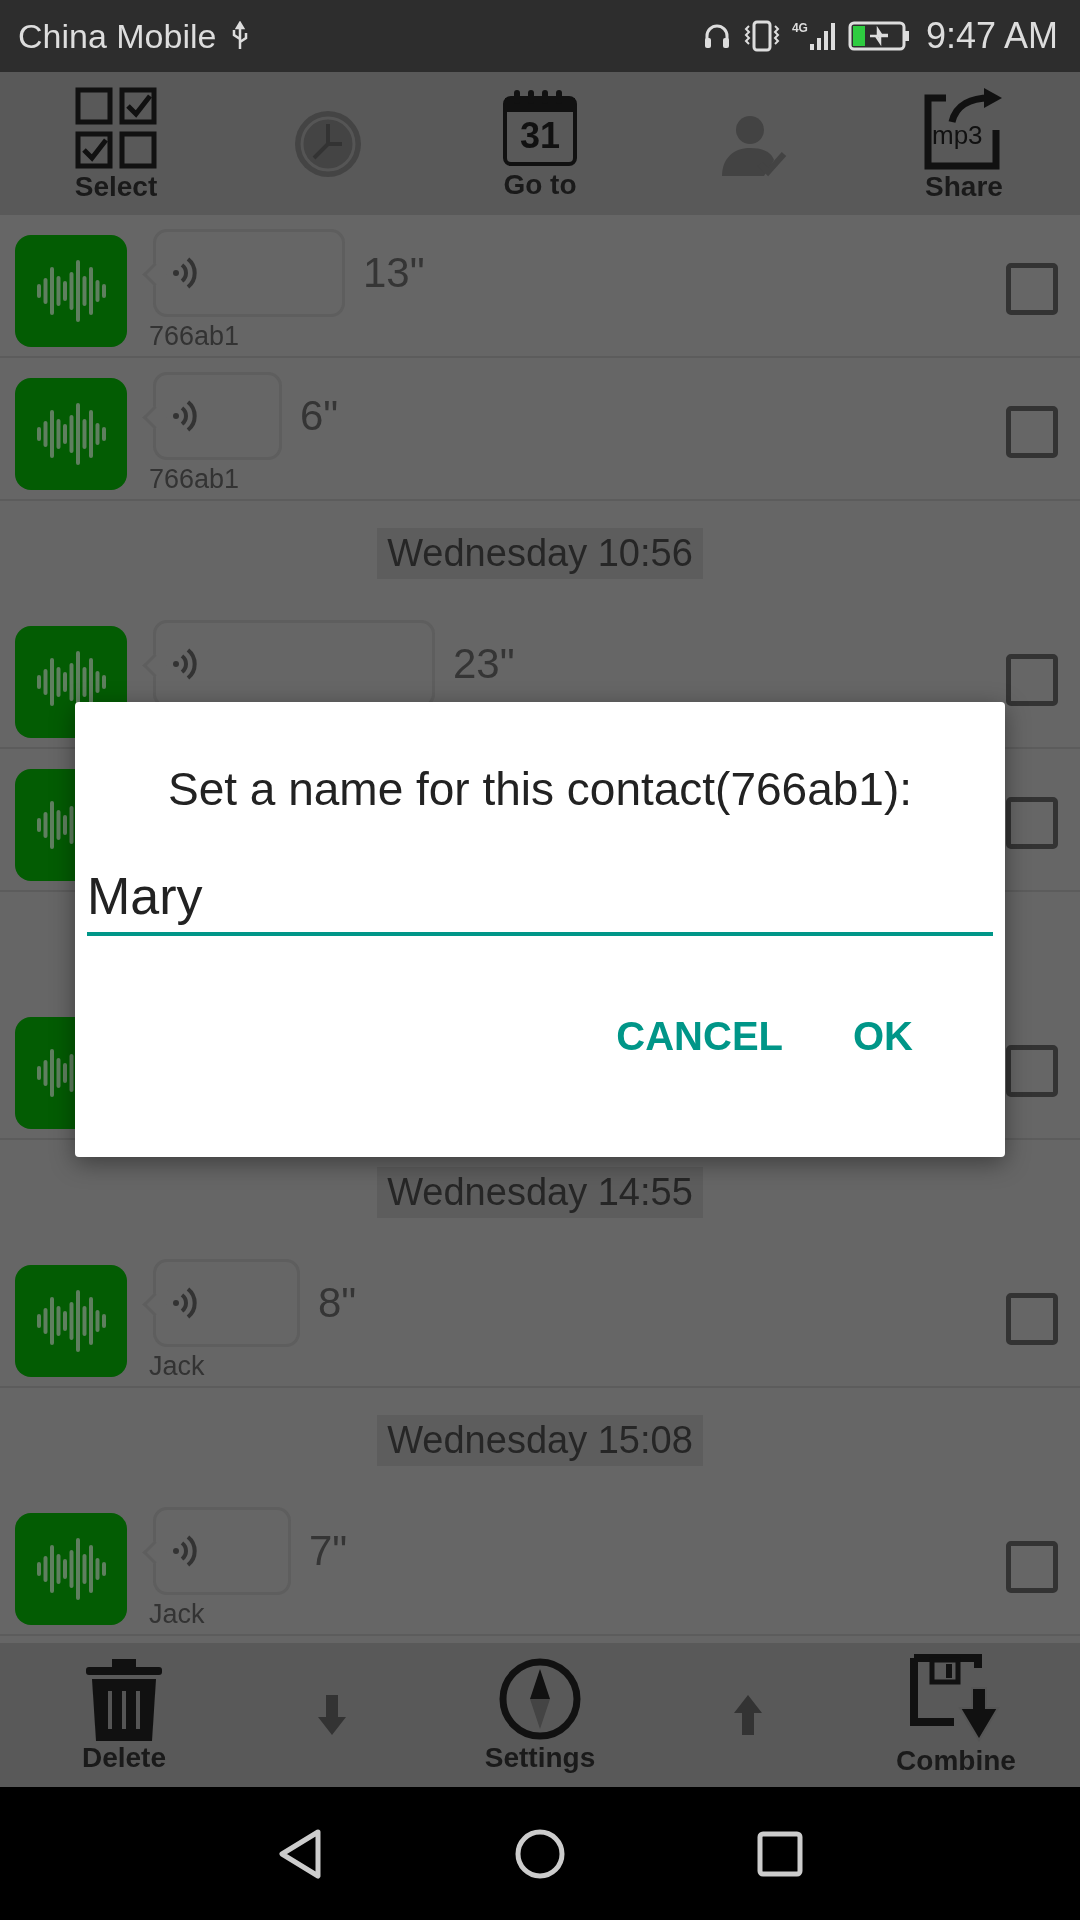 This screenshot has height=1920, width=1080. What do you see at coordinates (116, 127) in the screenshot?
I see `checkbox-grid-icon` at bounding box center [116, 127].